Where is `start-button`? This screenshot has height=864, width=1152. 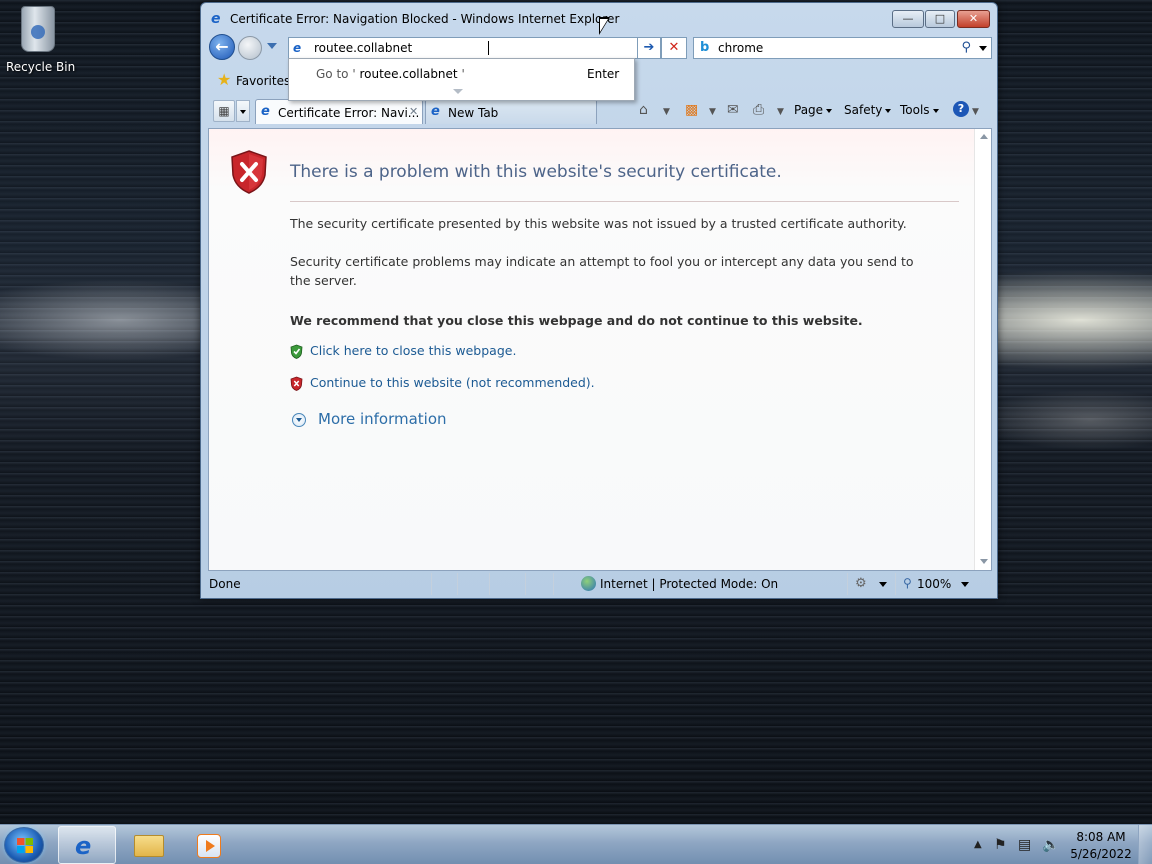 start-button is located at coordinates (24, 845).